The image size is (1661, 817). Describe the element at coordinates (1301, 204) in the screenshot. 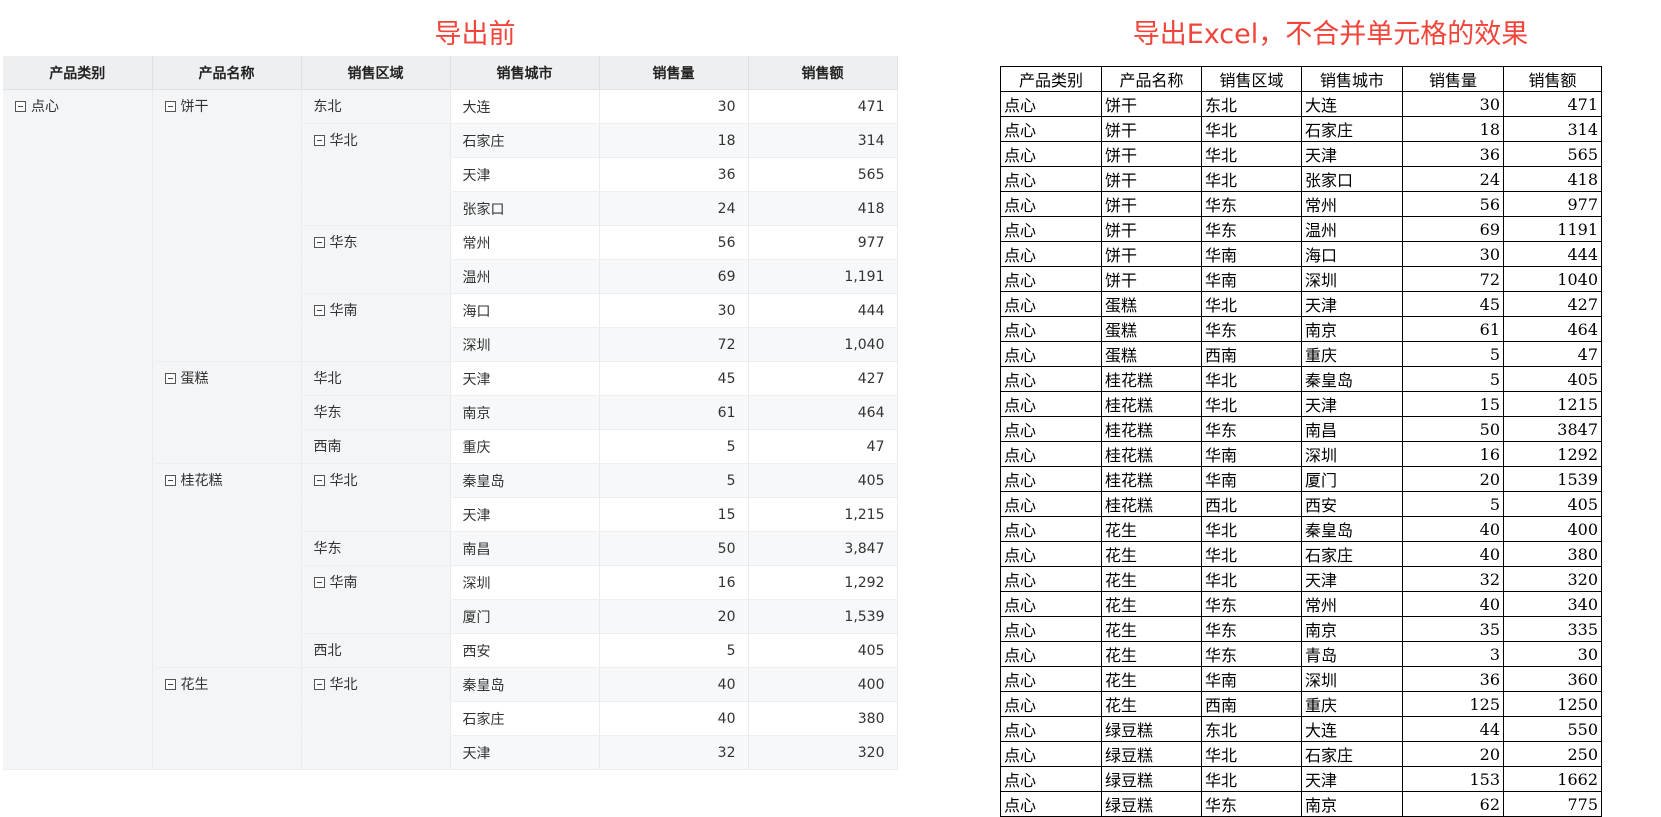

I see `table-row: 点心 饼干 华东 常州 56 977` at that location.